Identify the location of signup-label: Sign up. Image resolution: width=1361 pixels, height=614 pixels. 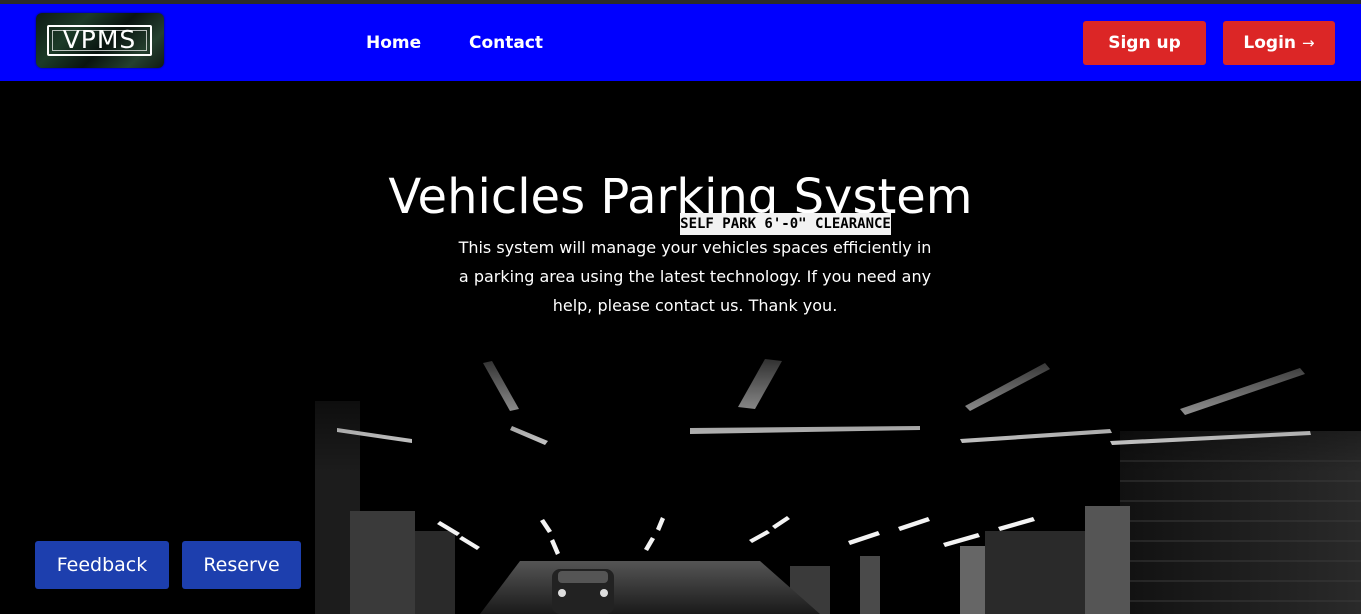
(1144, 43).